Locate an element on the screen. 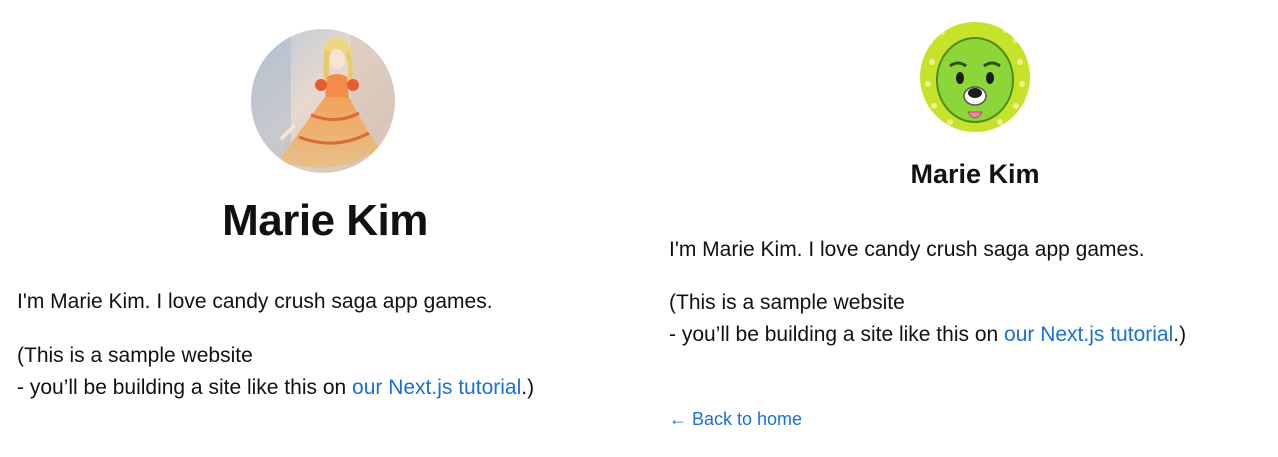 The height and width of the screenshot is (457, 1278). princess-illustration-icon is located at coordinates (323, 101).